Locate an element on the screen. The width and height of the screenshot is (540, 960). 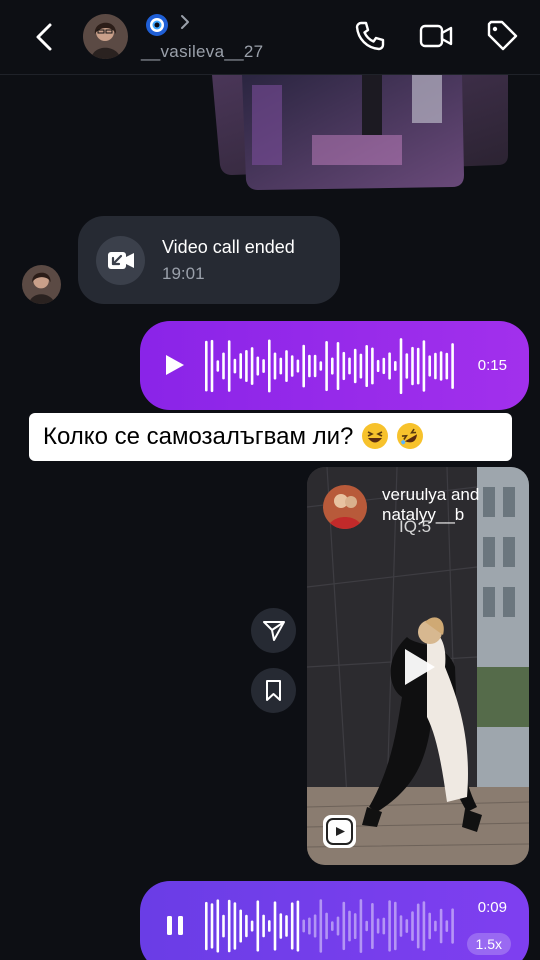
missed-video-call-icon is located at coordinates (120, 260).